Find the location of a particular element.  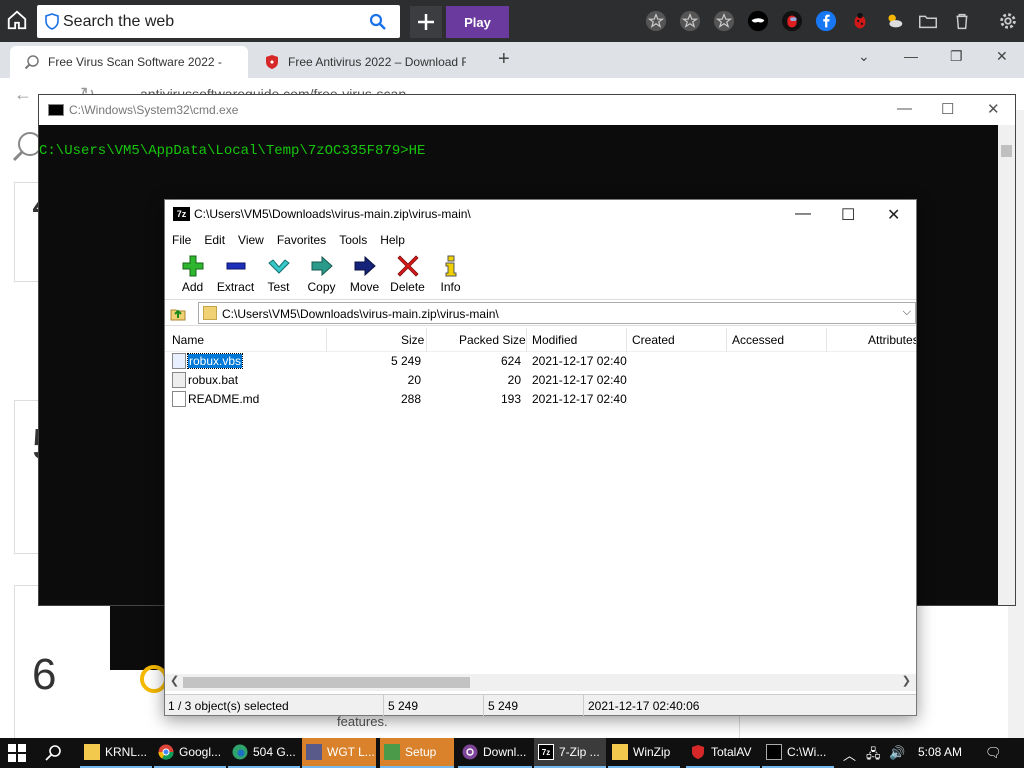

back-arrow-icon: ← is located at coordinates (23, 94).